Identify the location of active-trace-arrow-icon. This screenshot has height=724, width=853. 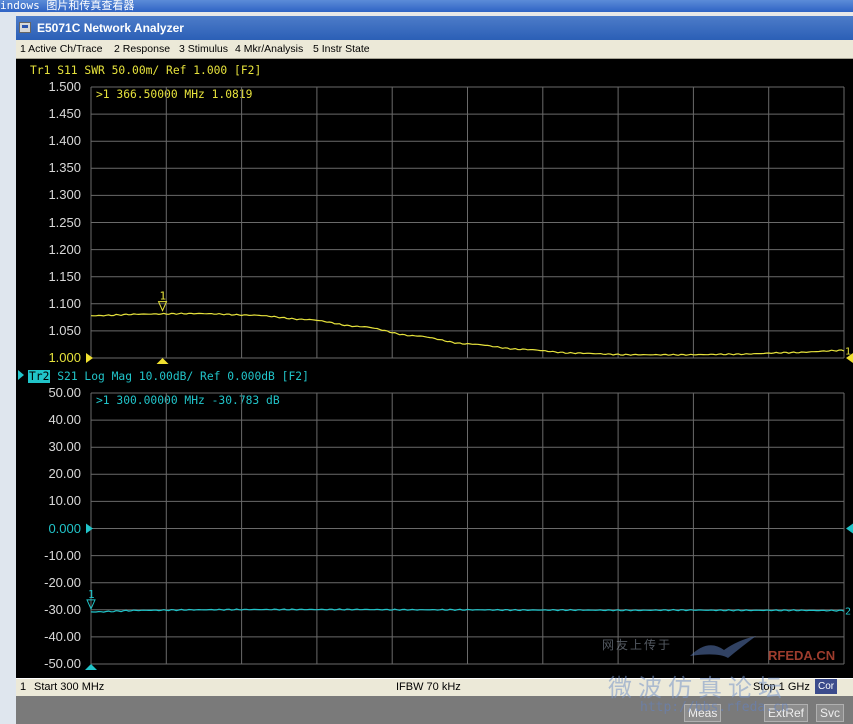
(21, 375).